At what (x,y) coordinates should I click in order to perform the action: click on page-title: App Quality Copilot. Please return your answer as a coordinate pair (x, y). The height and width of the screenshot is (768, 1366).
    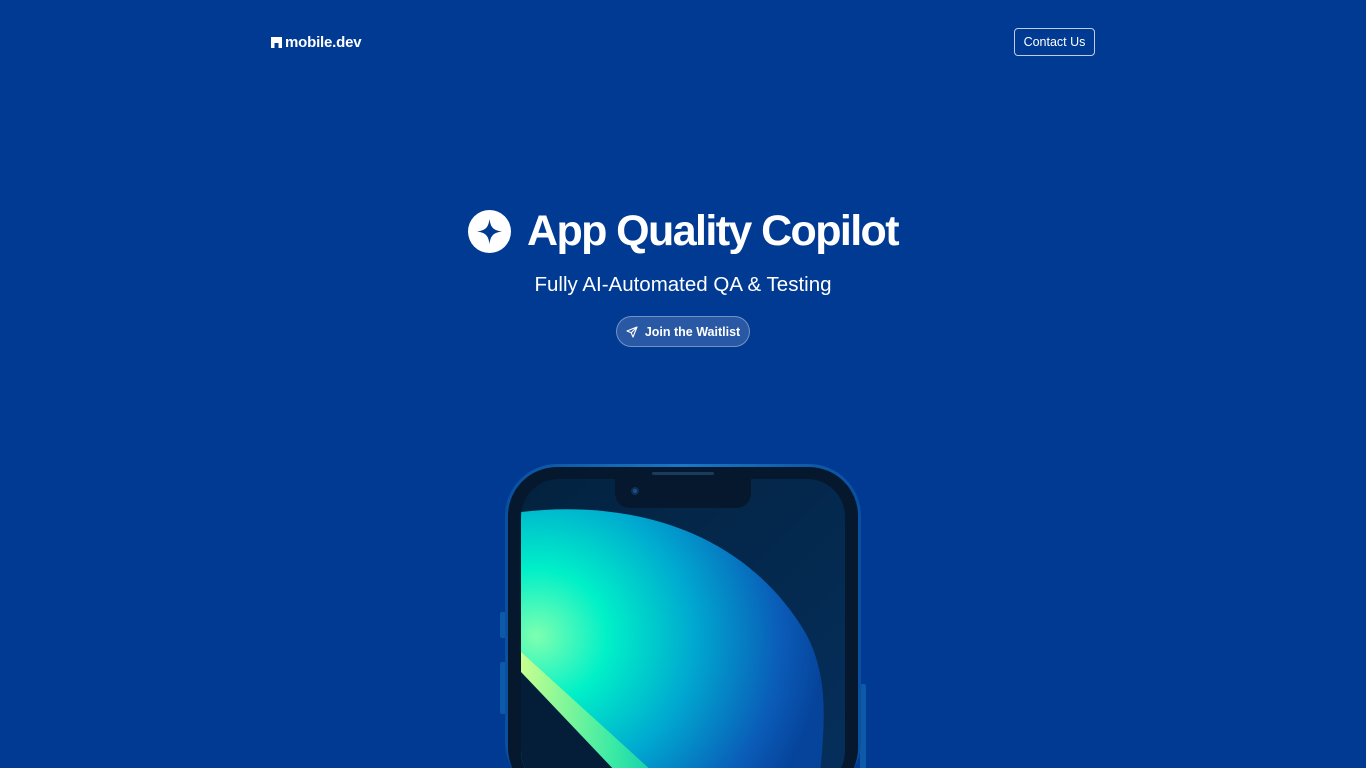
    Looking at the image, I should click on (713, 231).